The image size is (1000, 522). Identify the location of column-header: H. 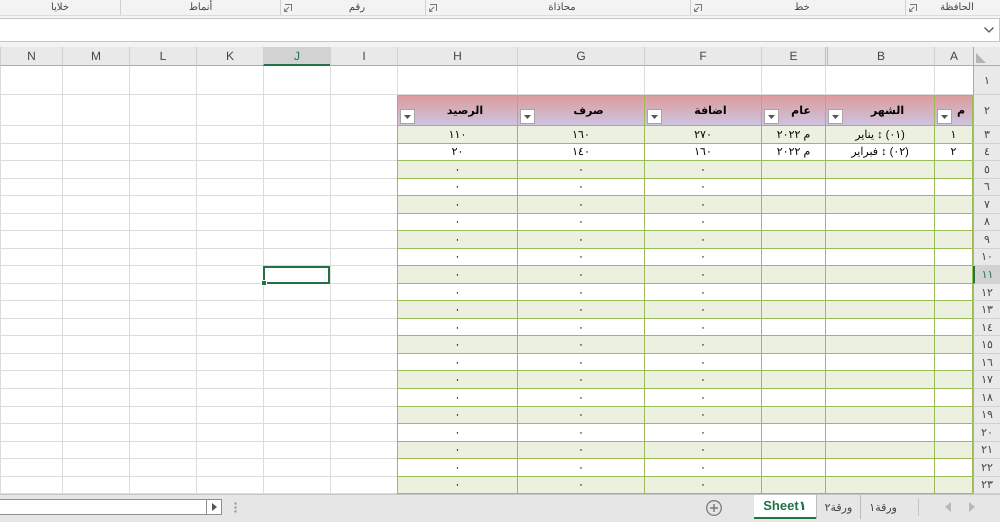
(457, 56).